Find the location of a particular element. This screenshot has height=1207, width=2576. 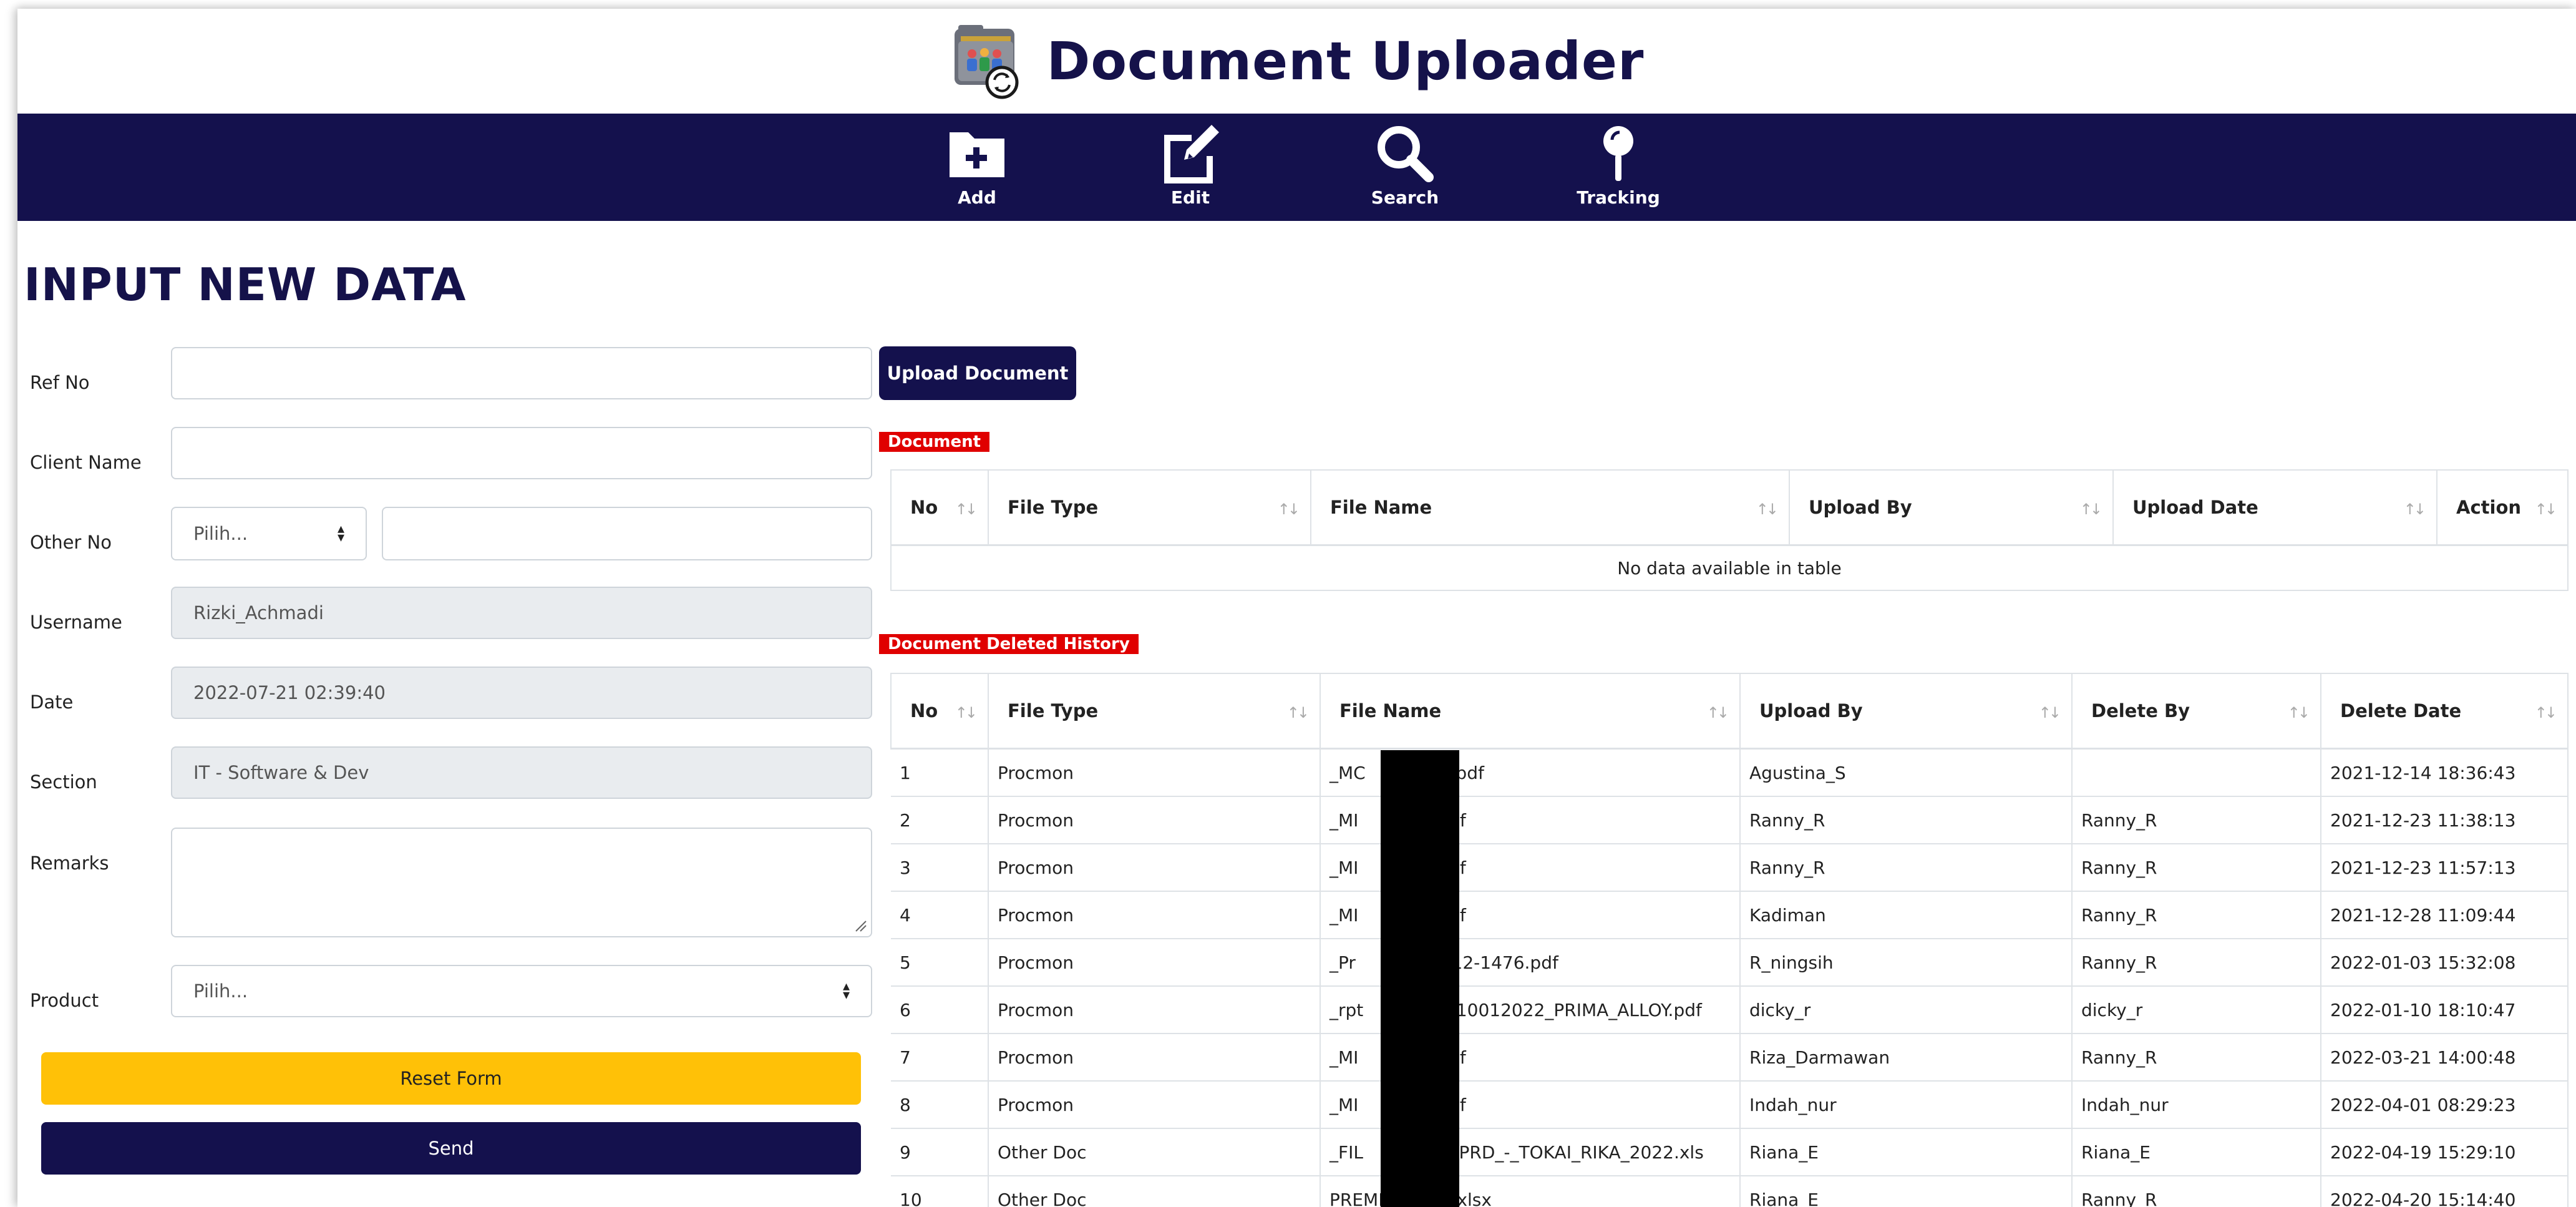

nav-tracking: Tracking is located at coordinates (1618, 169).